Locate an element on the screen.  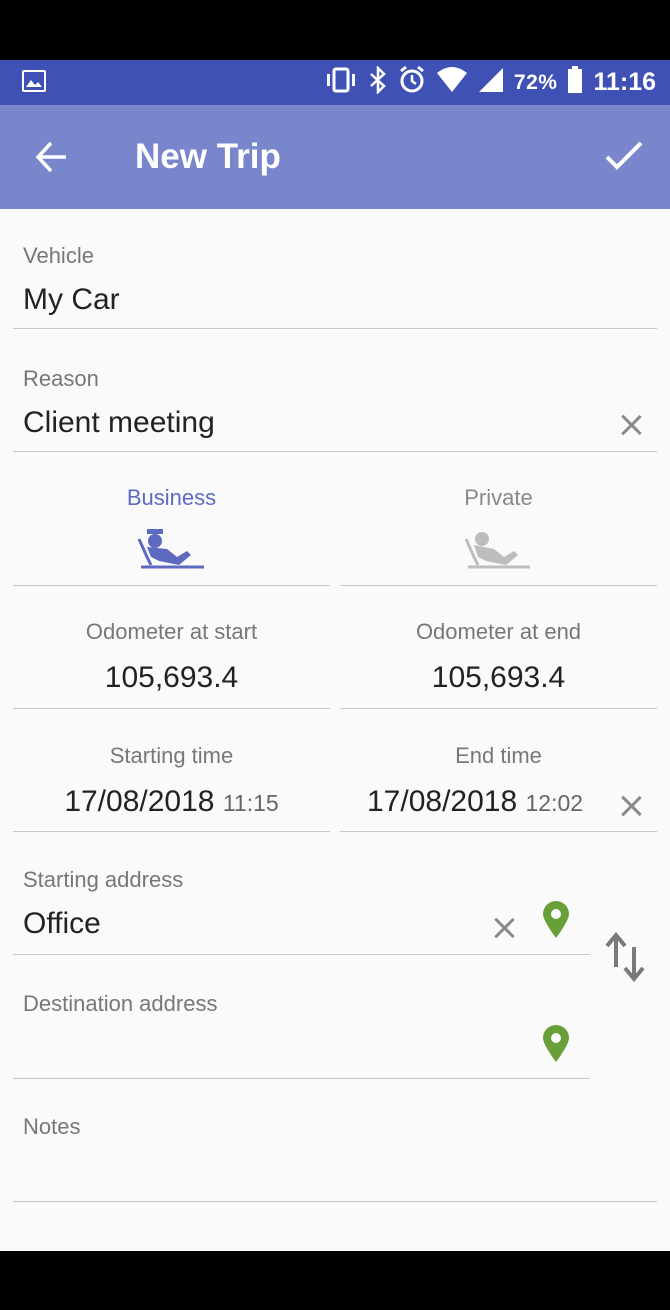
page-title: New Trip is located at coordinates (208, 156).